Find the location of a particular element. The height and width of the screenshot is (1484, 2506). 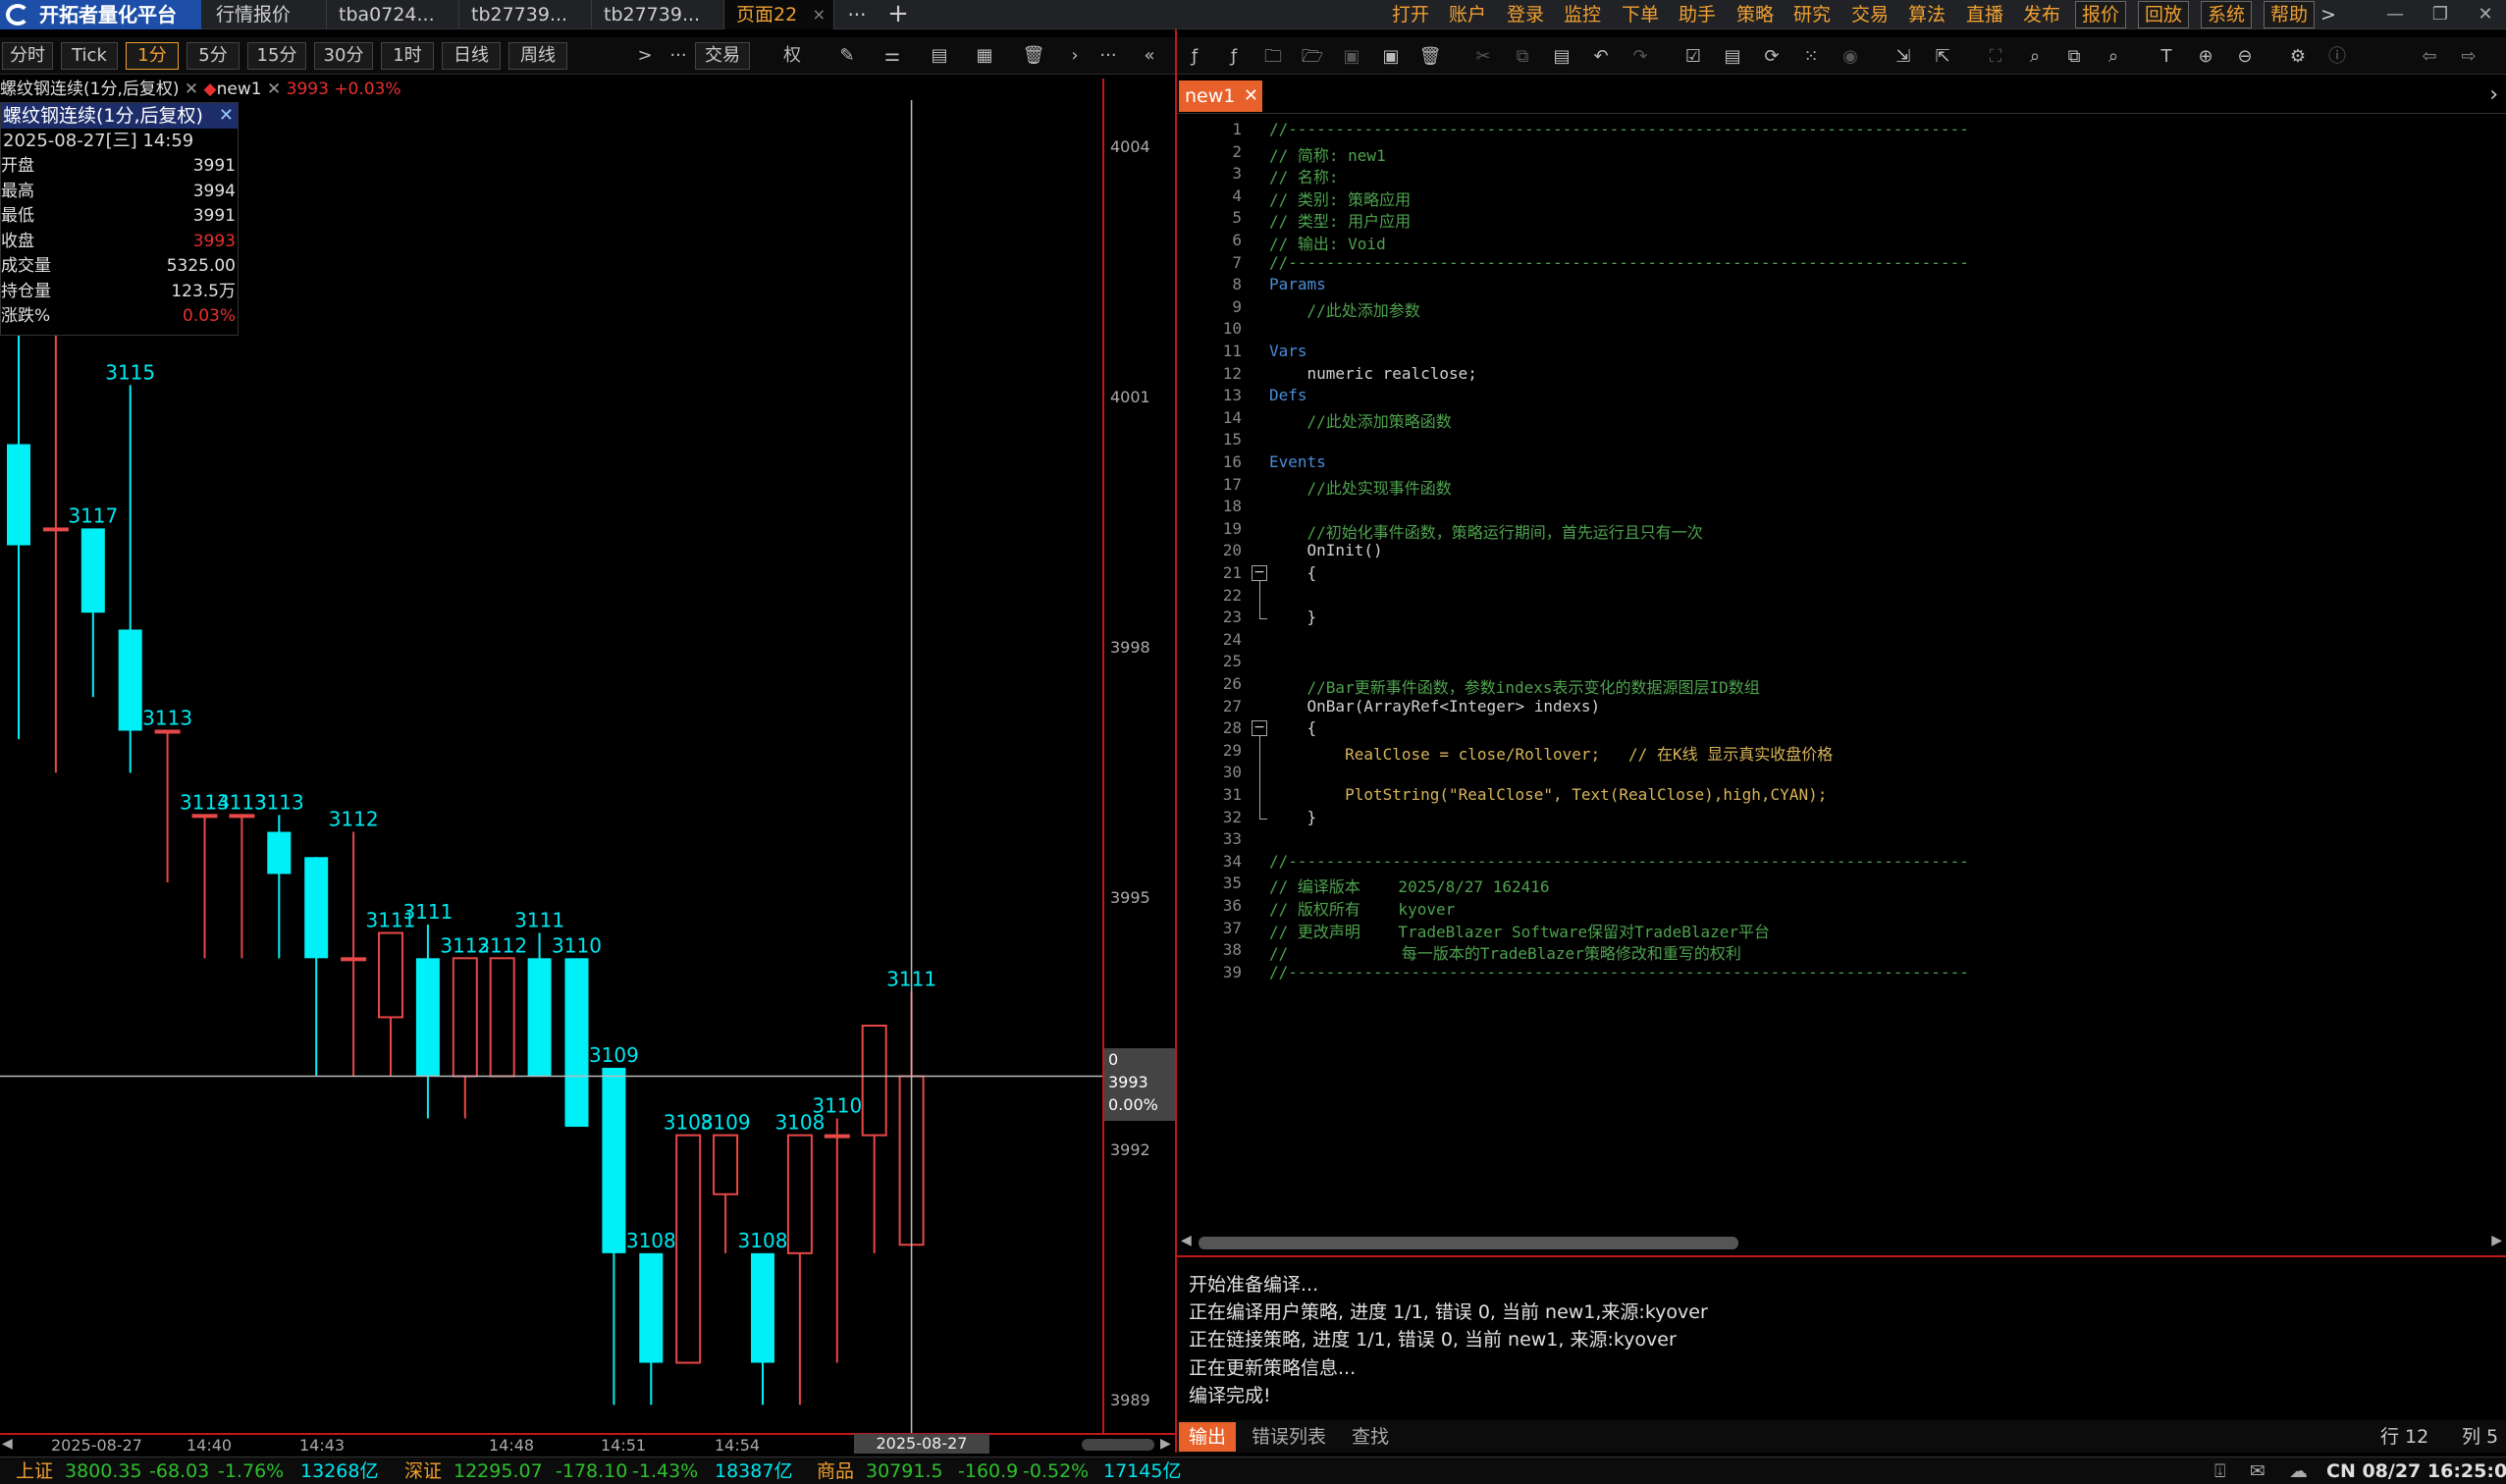

cut-icon: ✂ is located at coordinates (1483, 57).